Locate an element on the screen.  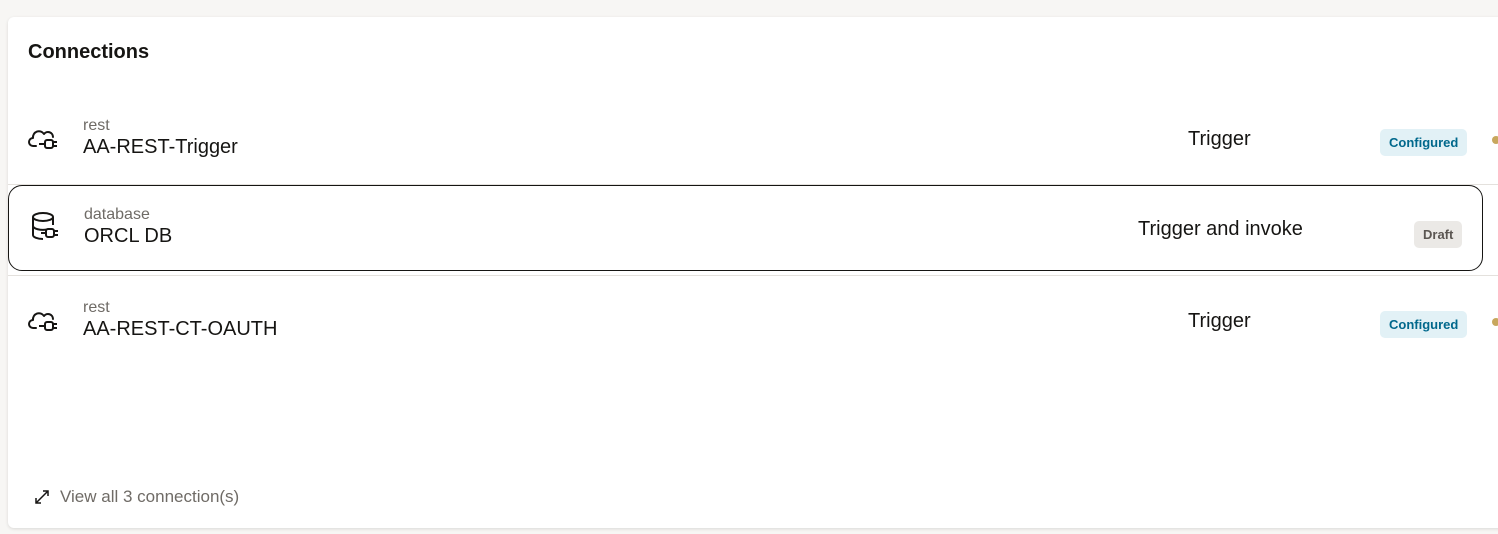
connection-type: database is located at coordinates (117, 214).